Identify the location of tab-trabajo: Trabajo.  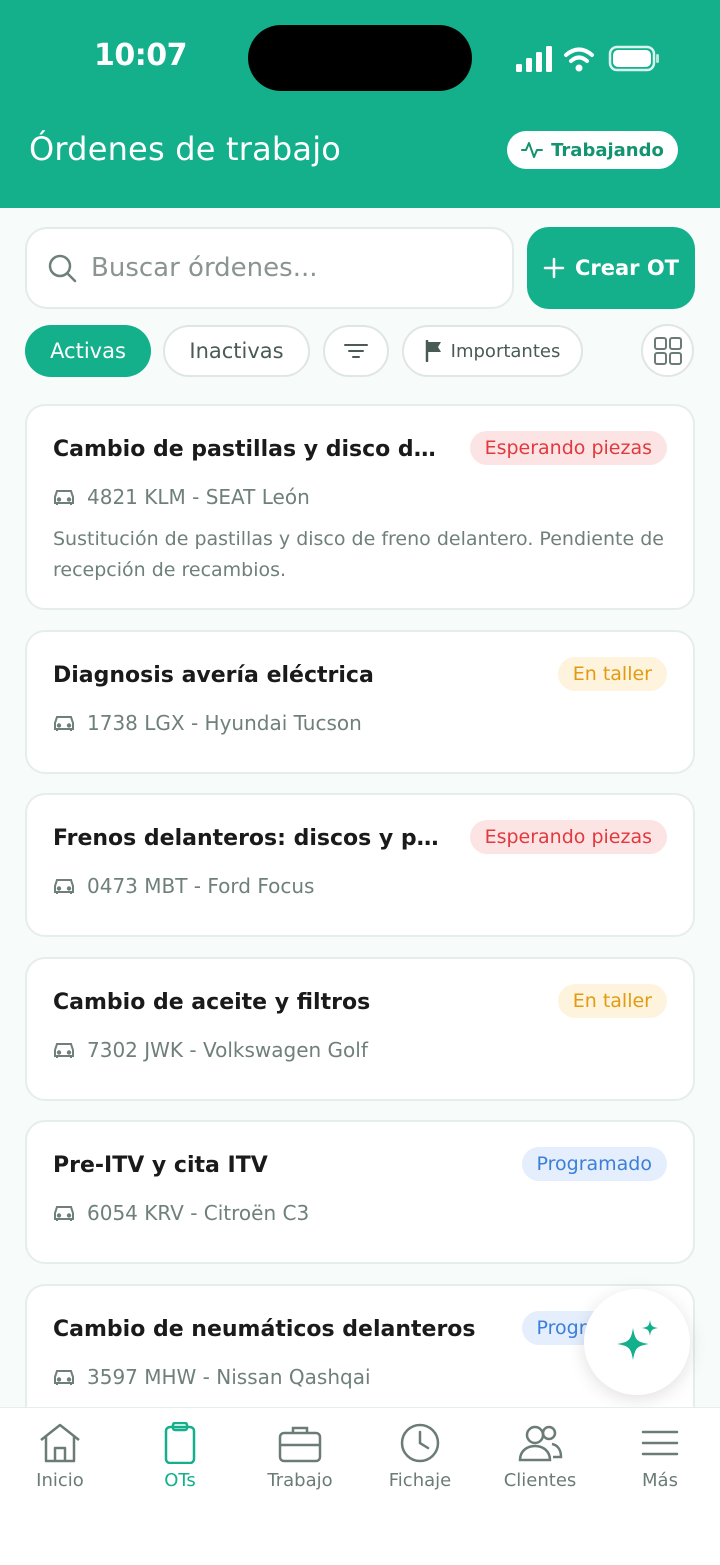
(300, 1456).